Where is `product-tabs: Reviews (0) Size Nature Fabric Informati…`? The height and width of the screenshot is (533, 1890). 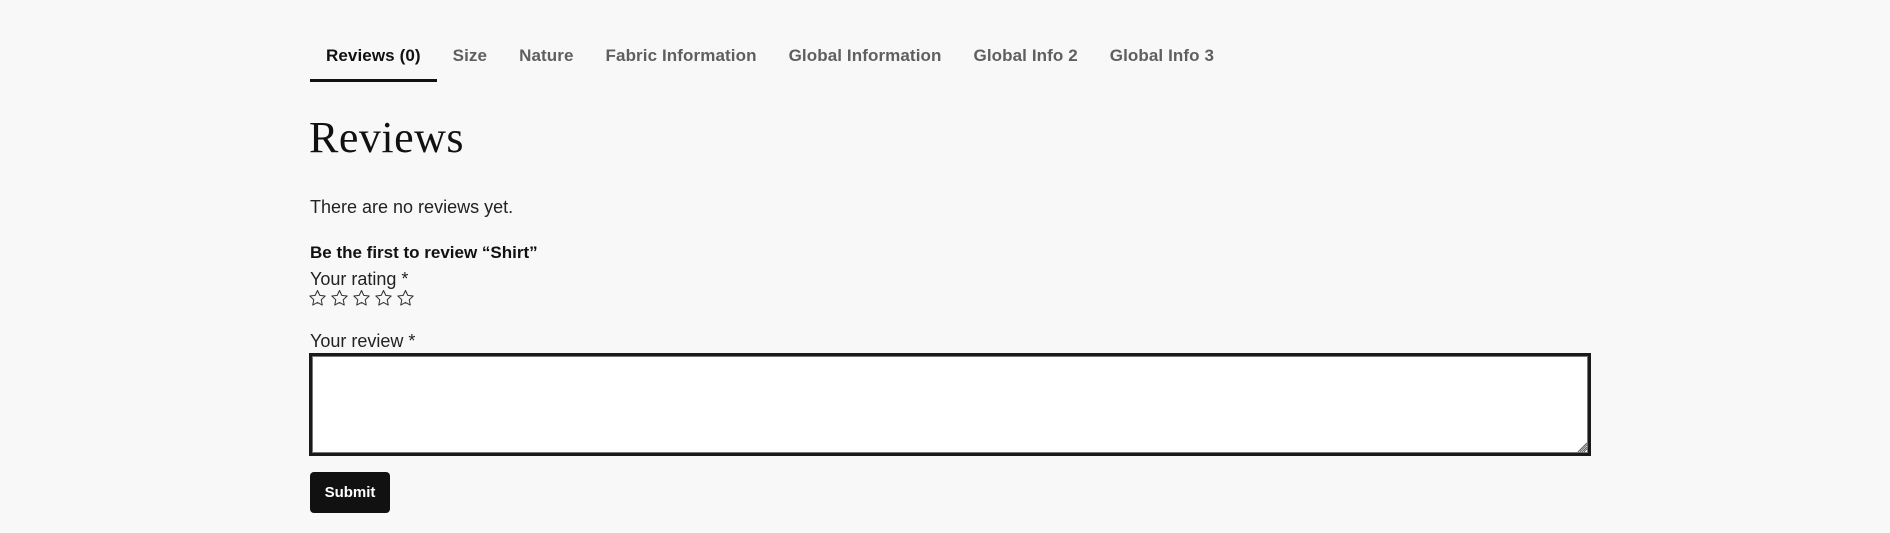
product-tabs: Reviews (0) Size Nature Fabric Informati… is located at coordinates (770, 60).